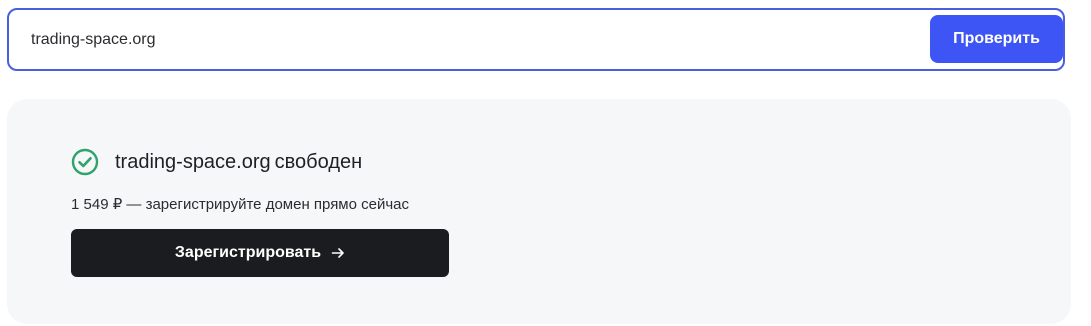  What do you see at coordinates (318, 161) in the screenshot?
I see `domain-availability: свободен` at bounding box center [318, 161].